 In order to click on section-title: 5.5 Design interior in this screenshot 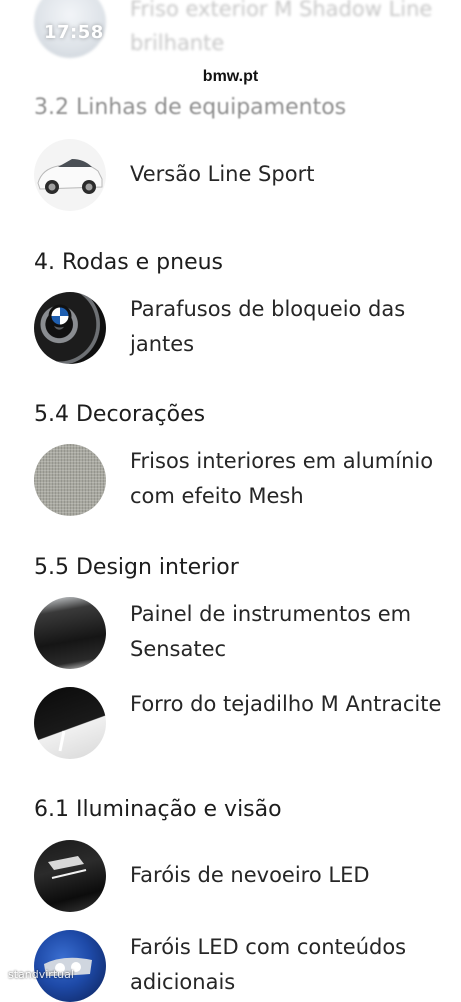, I will do `click(136, 567)`.